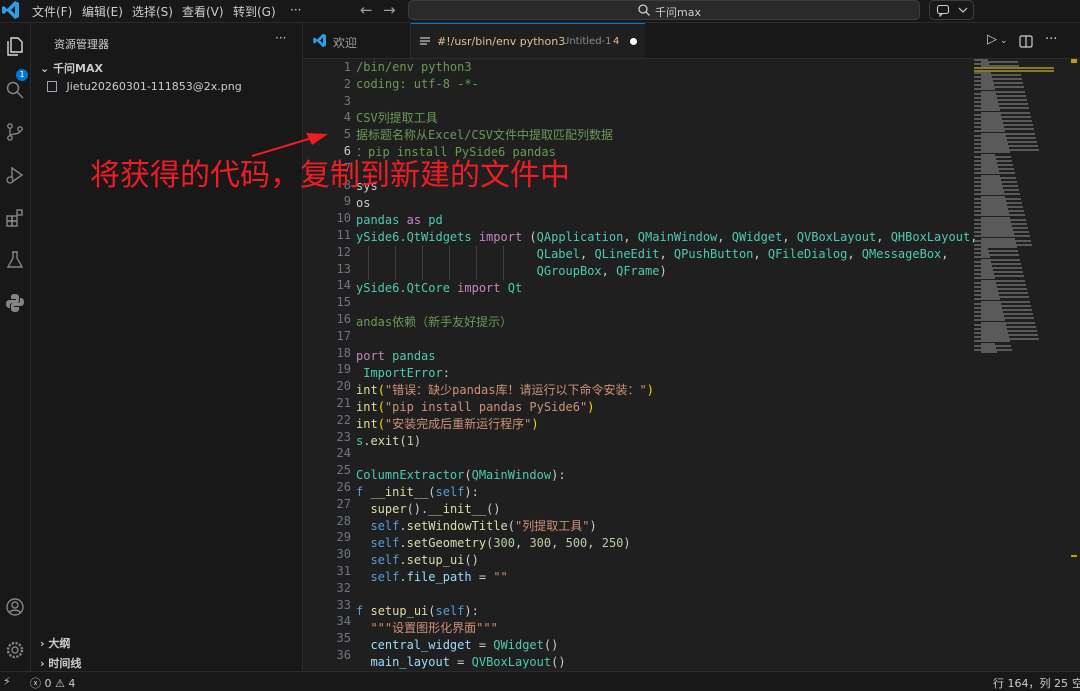  Describe the element at coordinates (152, 11) in the screenshot. I see `menu-selection: 选择(S)` at that location.